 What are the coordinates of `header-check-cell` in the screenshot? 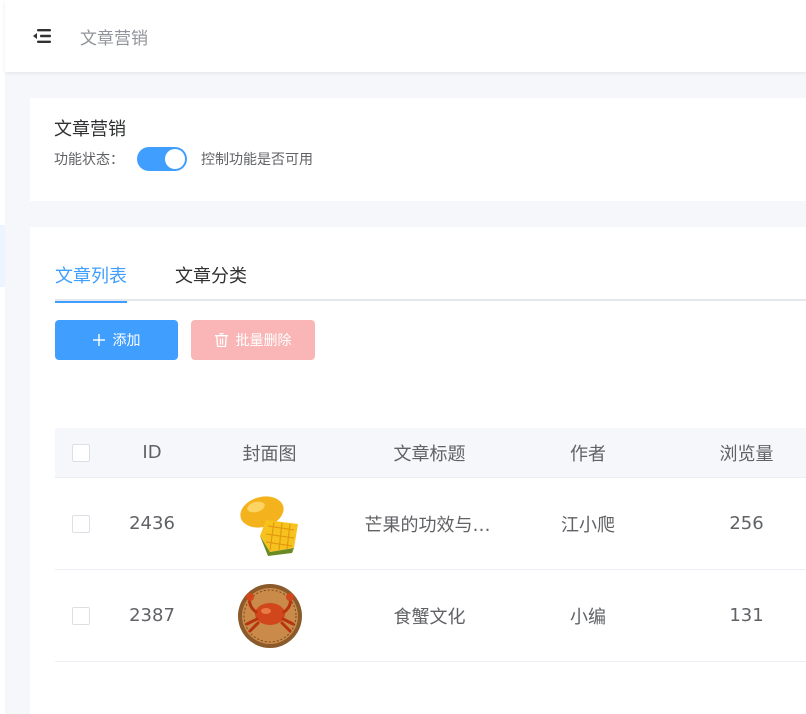 It's located at (81, 452).